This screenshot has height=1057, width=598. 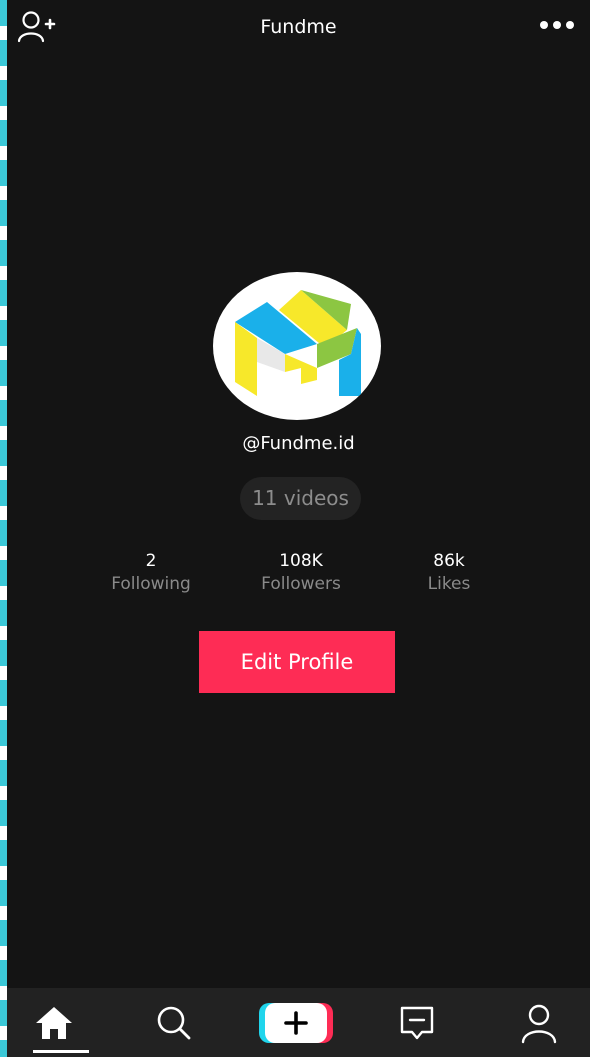 What do you see at coordinates (298, 343) in the screenshot?
I see `fundme-logo` at bounding box center [298, 343].